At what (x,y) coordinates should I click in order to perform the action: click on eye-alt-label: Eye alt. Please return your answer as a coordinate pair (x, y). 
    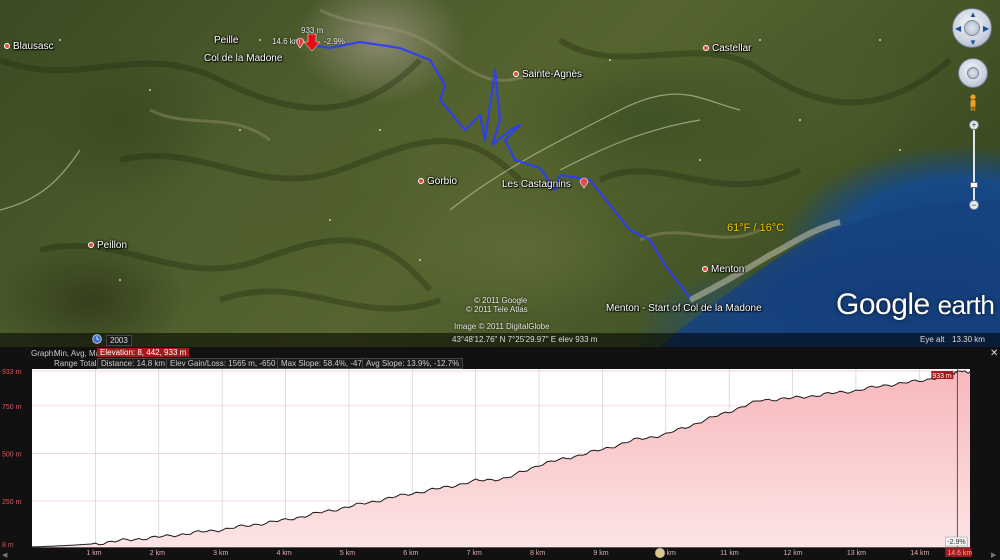
    Looking at the image, I should click on (932, 339).